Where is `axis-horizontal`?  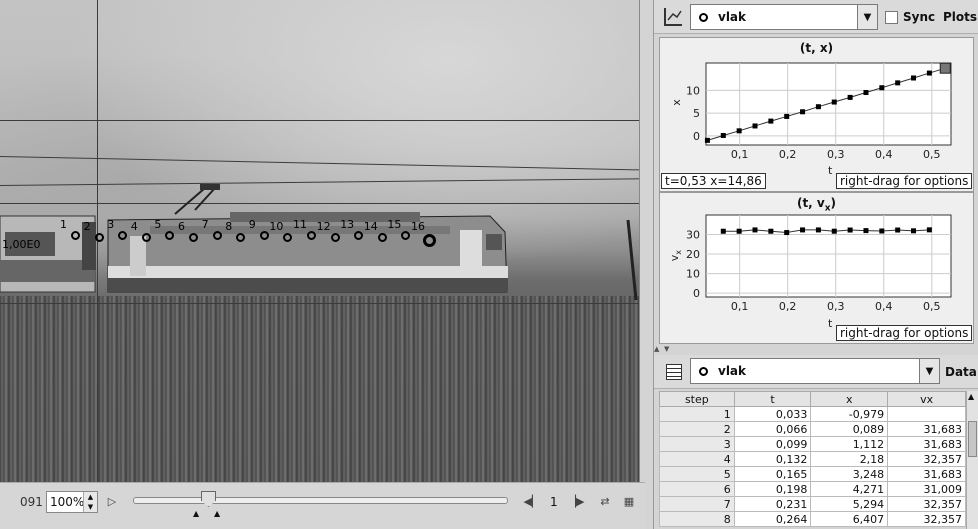
axis-horizontal is located at coordinates (319, 303).